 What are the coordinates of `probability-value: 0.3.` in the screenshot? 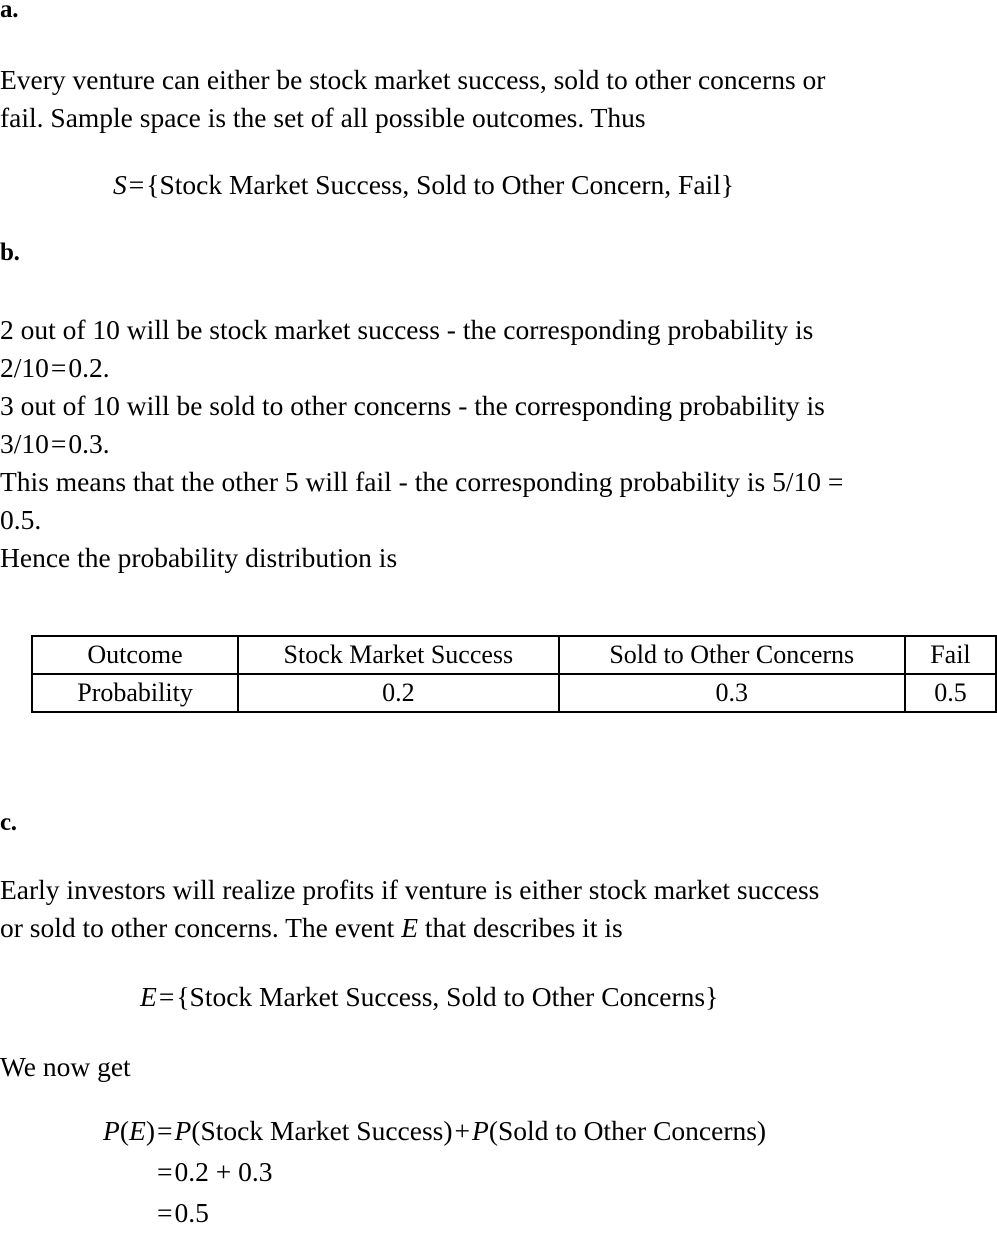 It's located at (89, 443).